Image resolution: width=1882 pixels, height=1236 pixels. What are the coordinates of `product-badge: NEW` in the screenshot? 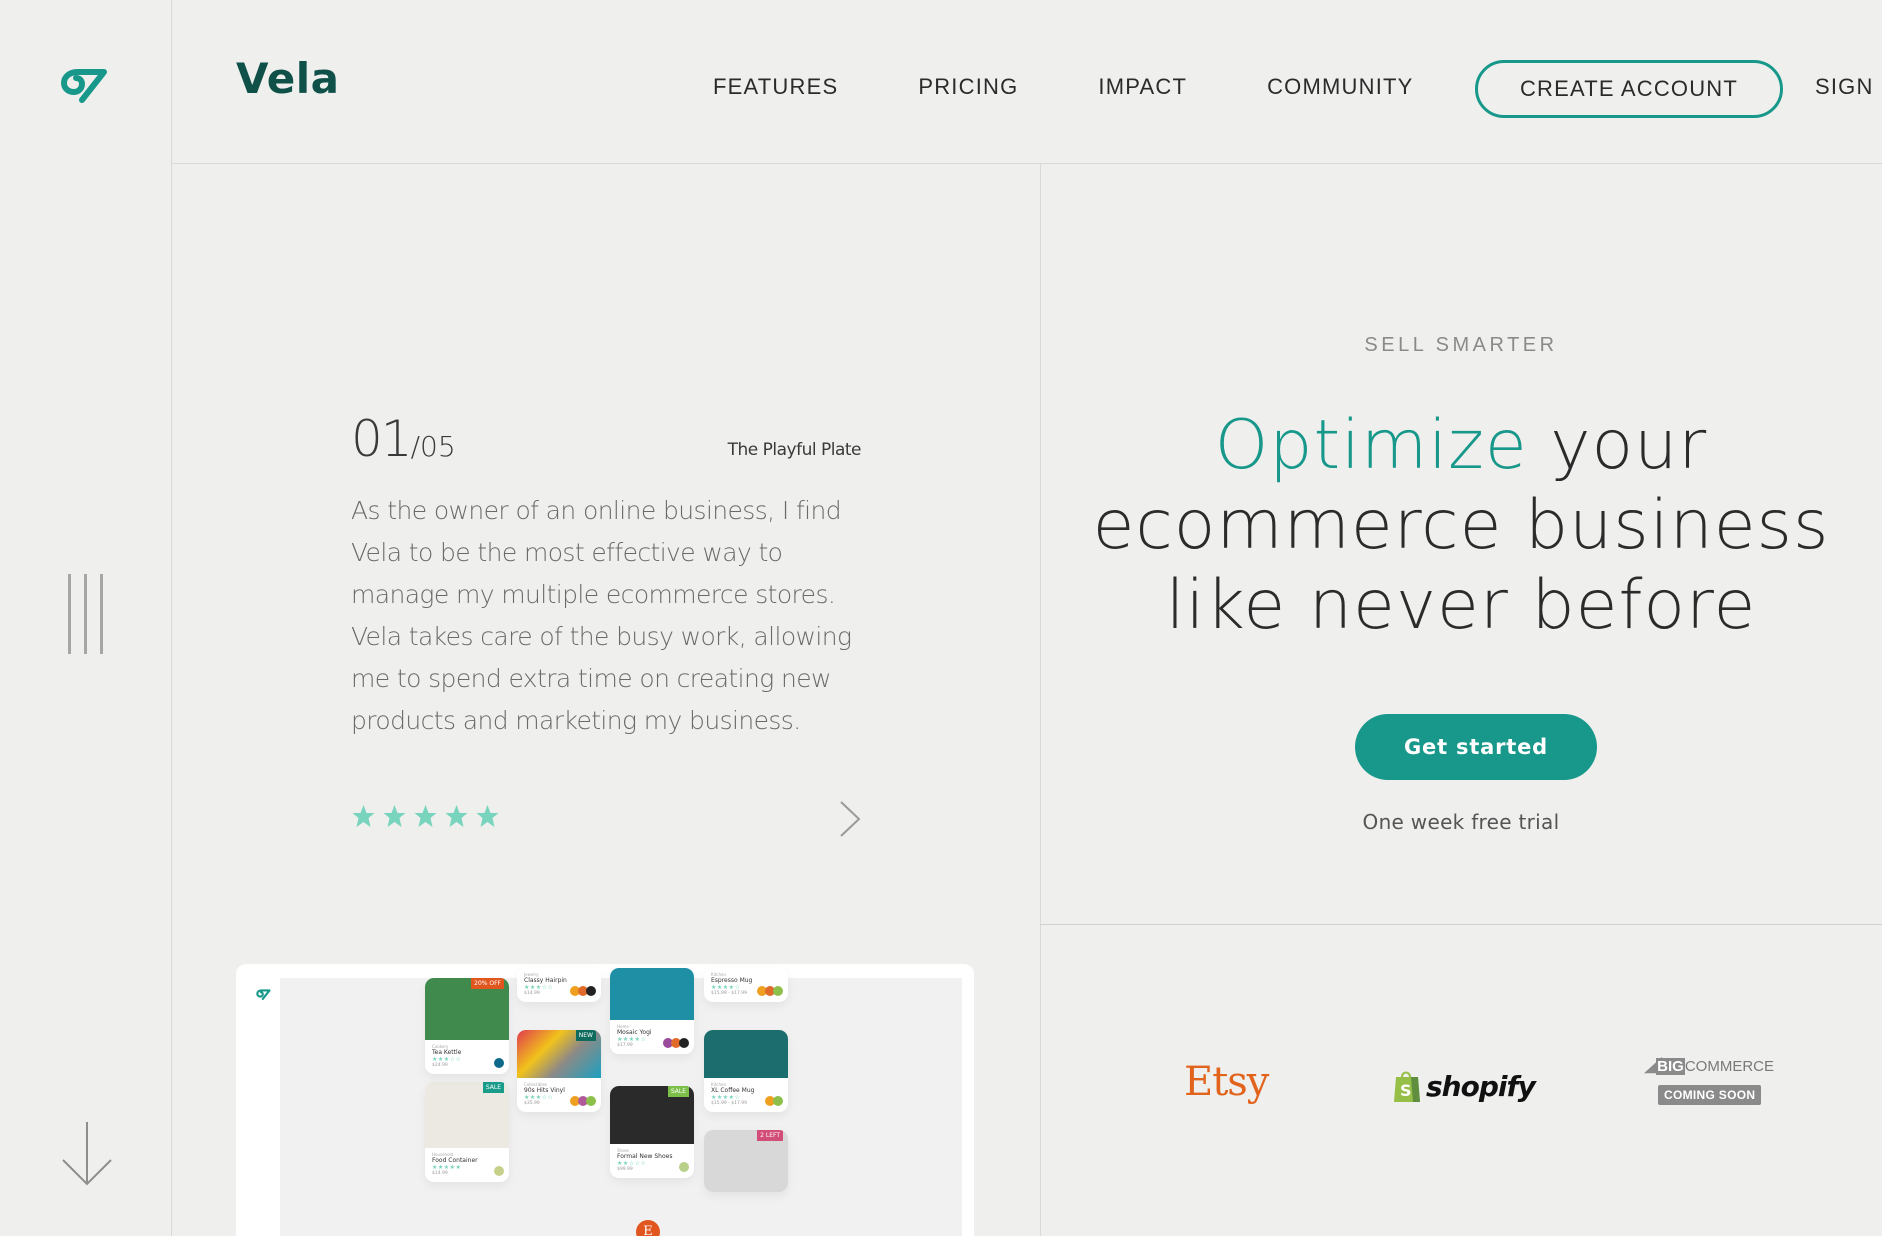 It's located at (585, 1035).